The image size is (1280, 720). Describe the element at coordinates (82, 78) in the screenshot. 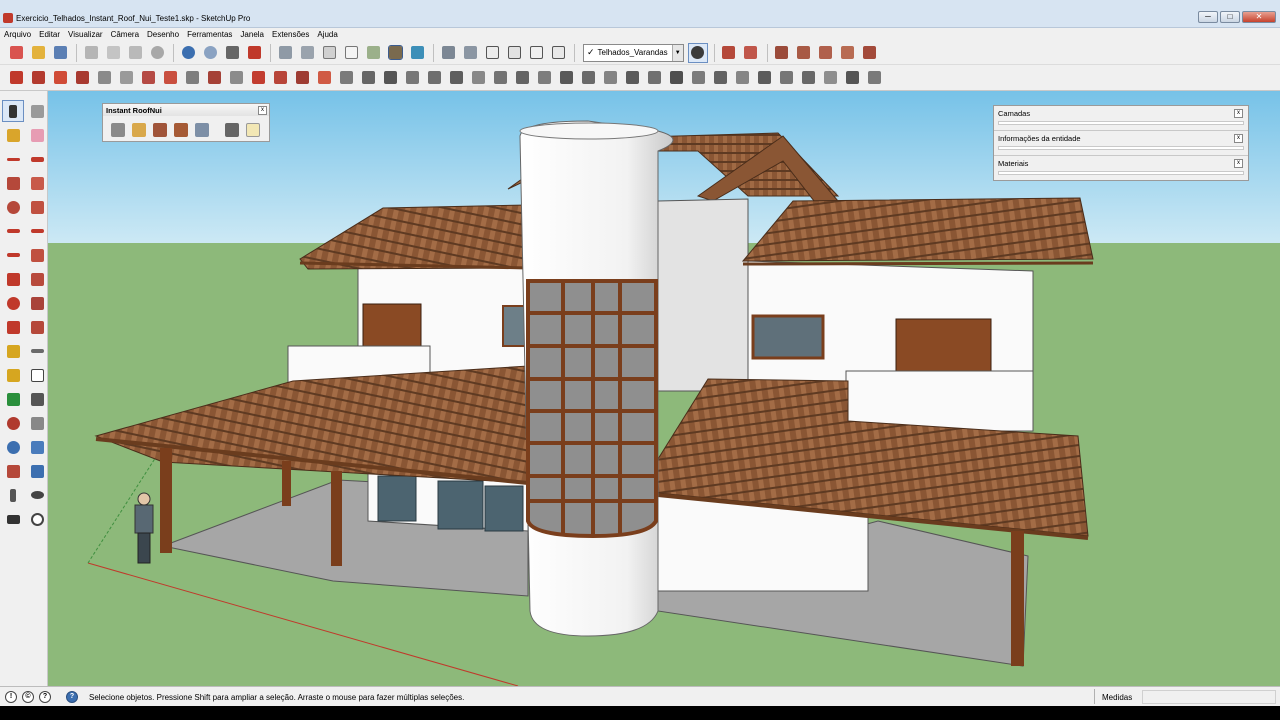

I see `ext-tool-4-icon` at that location.